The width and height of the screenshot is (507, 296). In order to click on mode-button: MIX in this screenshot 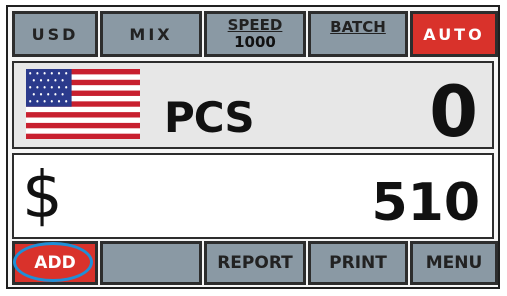, I will do `click(151, 34)`.